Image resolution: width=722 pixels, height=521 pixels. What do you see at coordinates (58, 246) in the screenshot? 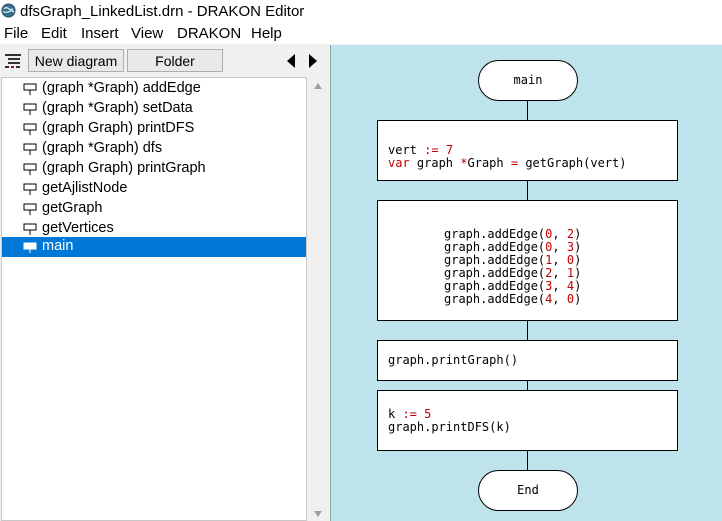
I see `tree-item-label: main` at bounding box center [58, 246].